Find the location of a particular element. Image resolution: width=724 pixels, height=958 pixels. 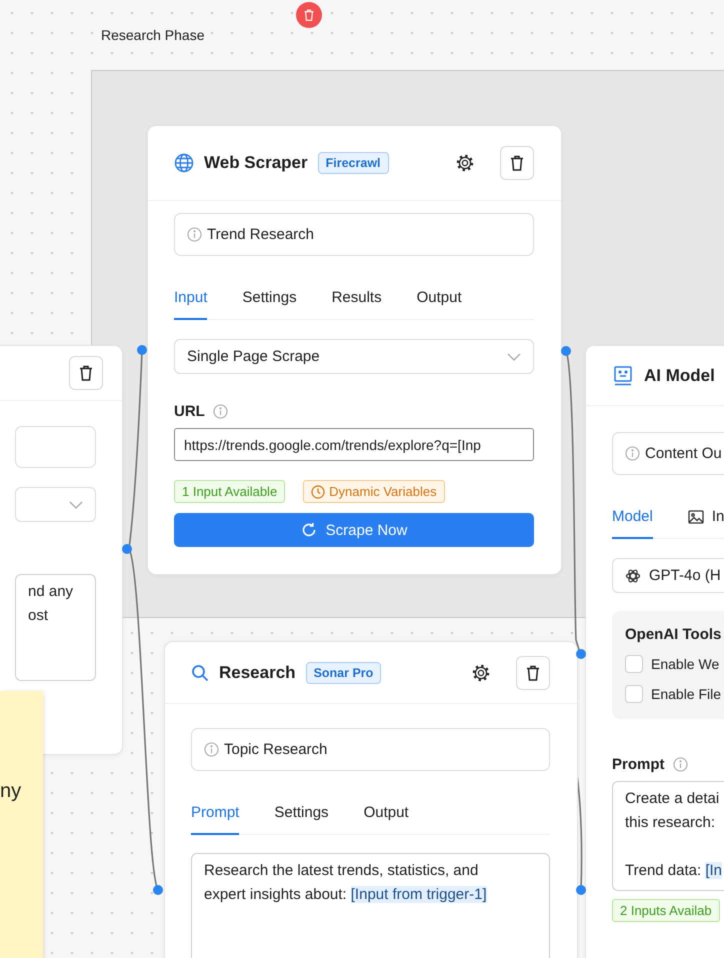

provider-badge: Firecrawl is located at coordinates (353, 163).